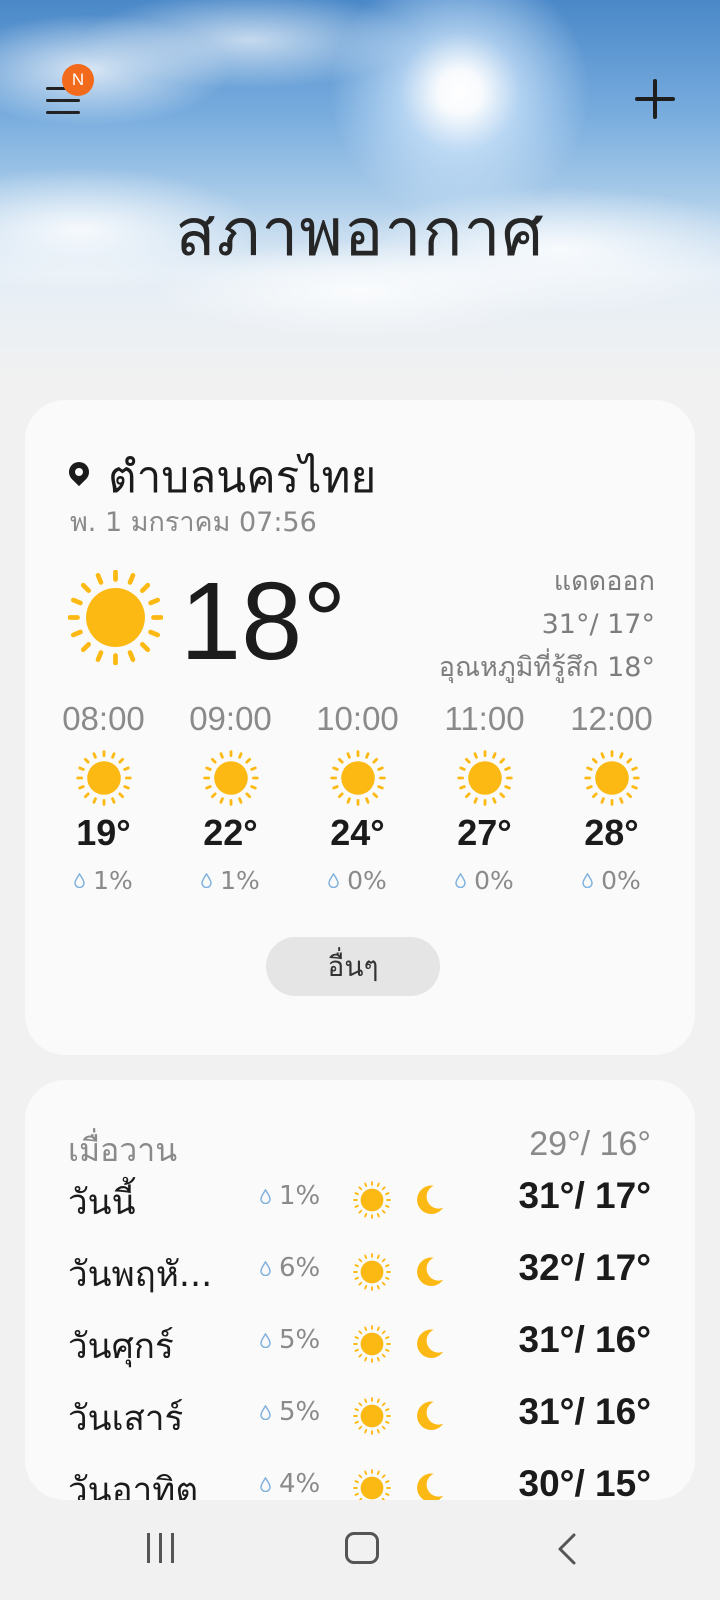 This screenshot has width=720, height=1600. I want to click on hour-time: 09:00, so click(230, 718).